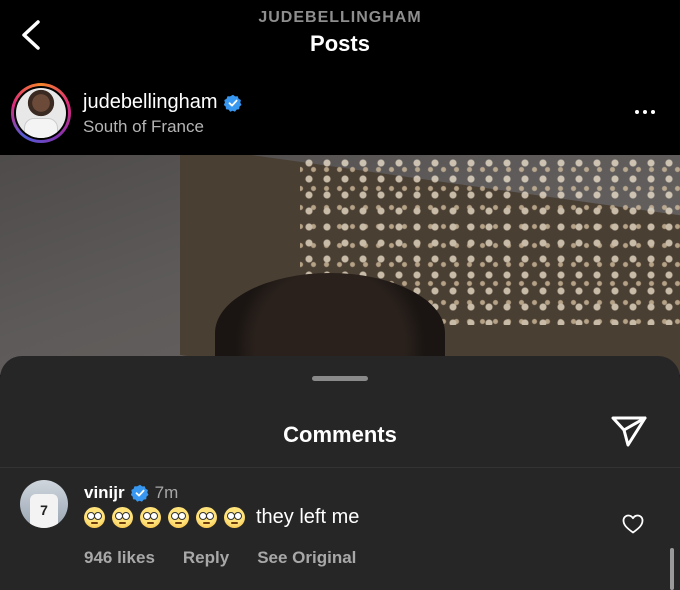 The height and width of the screenshot is (590, 680). I want to click on commenter-avatar: 7, so click(44, 504).